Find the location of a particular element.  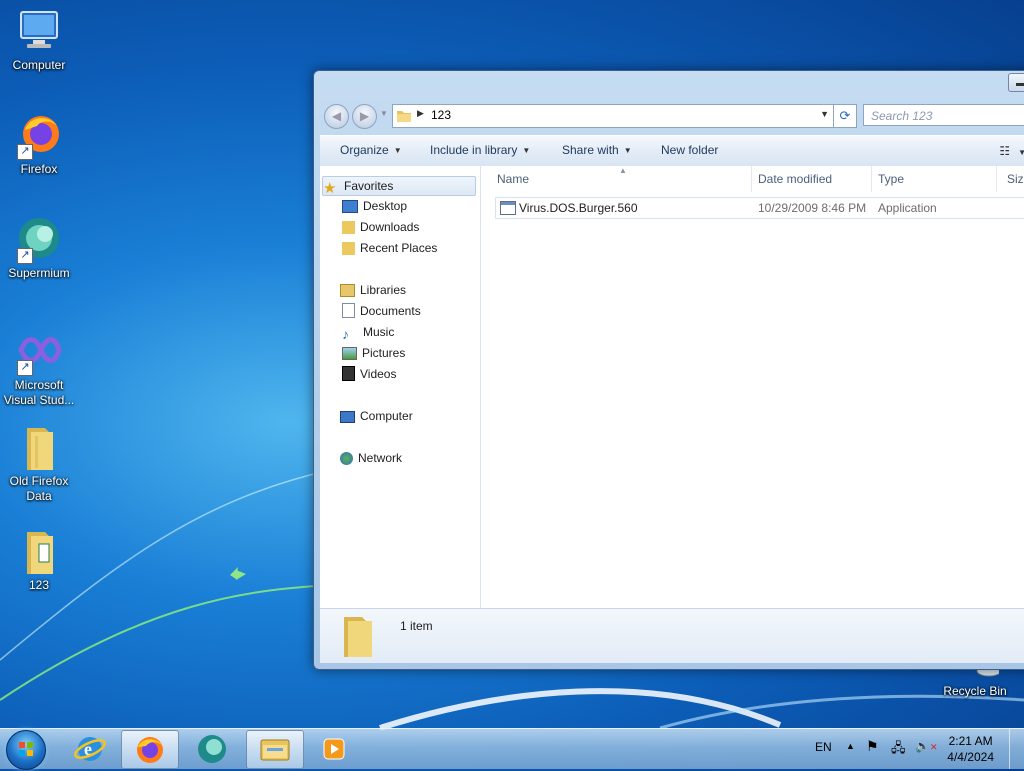

column-header-size: Size is located at coordinates (1010, 179).